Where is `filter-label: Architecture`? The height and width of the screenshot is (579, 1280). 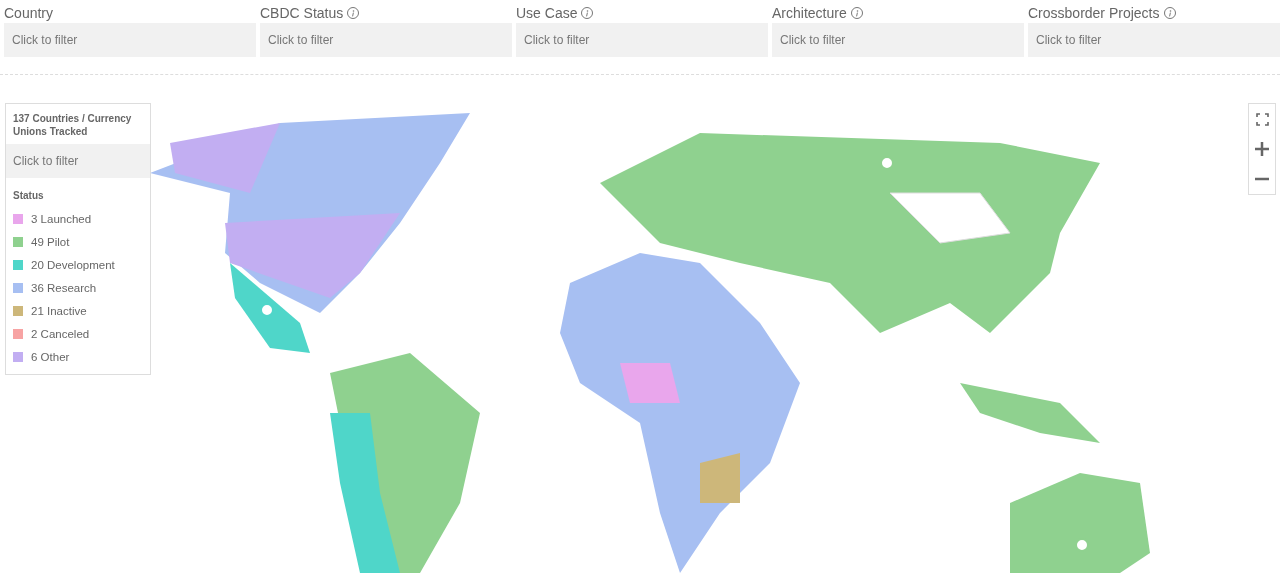 filter-label: Architecture is located at coordinates (809, 13).